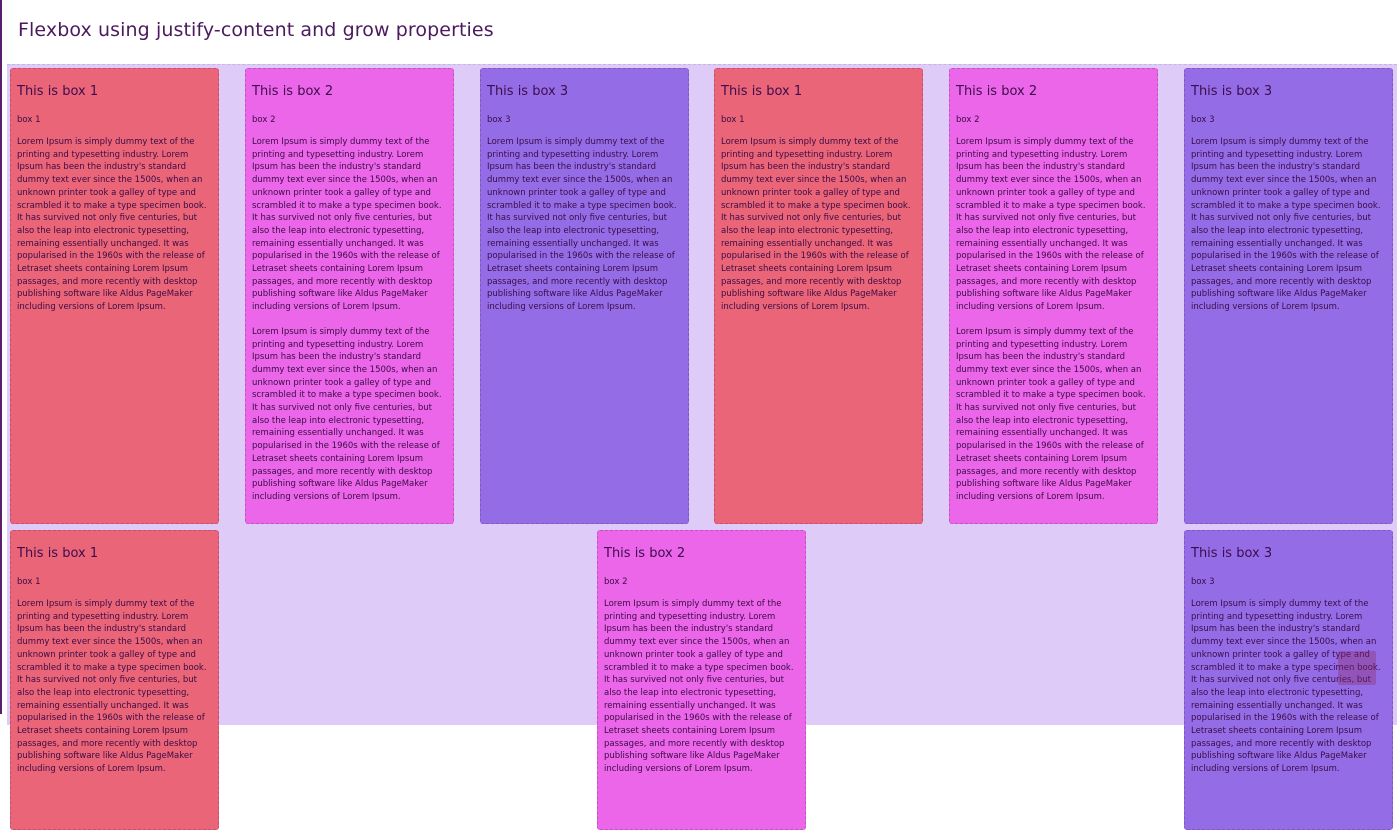  Describe the element at coordinates (1357, 668) in the screenshot. I see `text-selection-highlight` at that location.